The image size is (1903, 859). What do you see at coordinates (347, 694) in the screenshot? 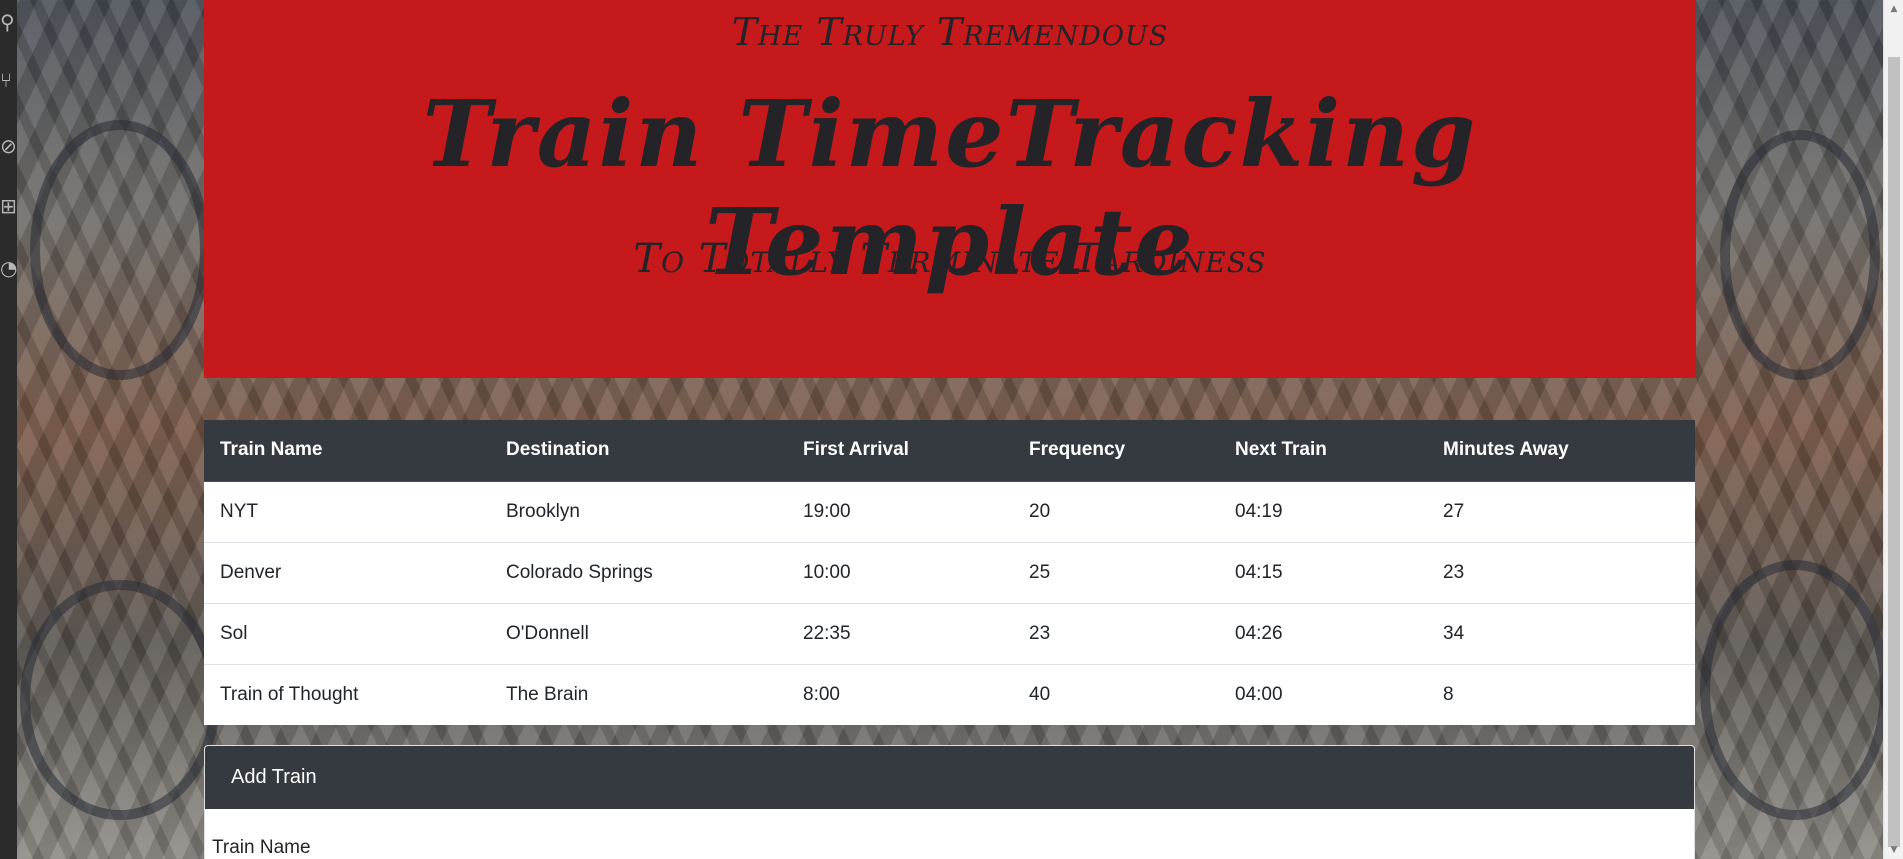
I see `cell-train-name: Train of Thought` at bounding box center [347, 694].